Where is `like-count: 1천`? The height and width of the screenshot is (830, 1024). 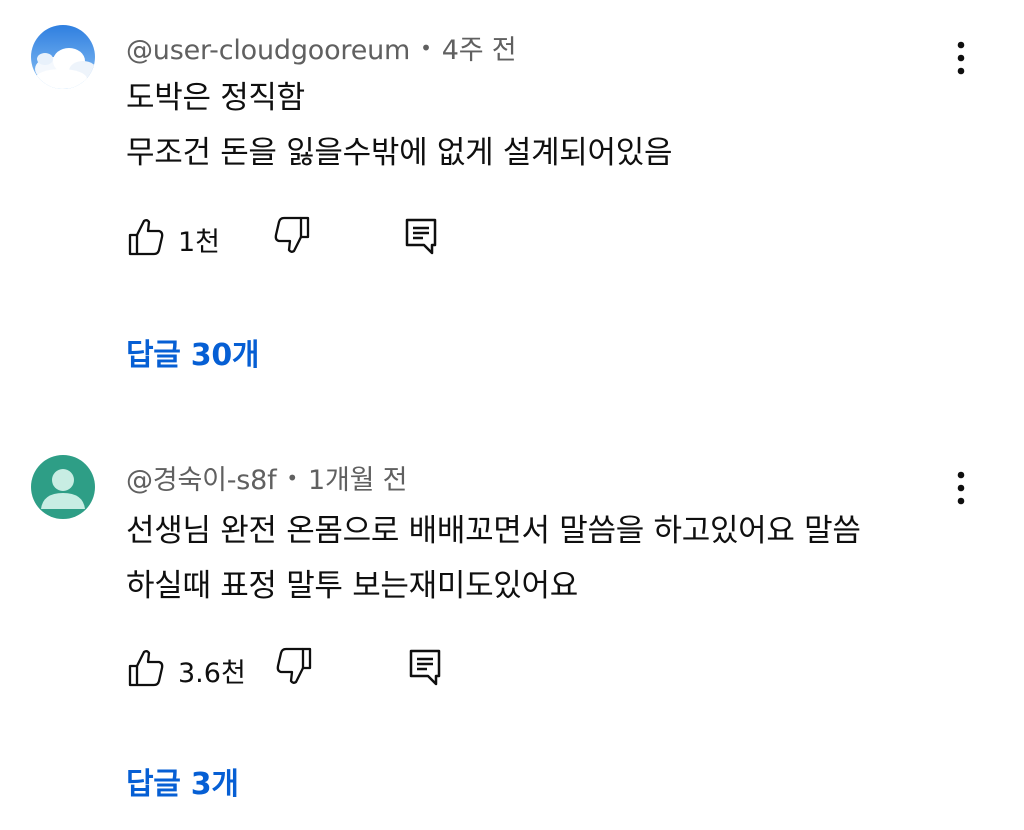
like-count: 1천 is located at coordinates (199, 242).